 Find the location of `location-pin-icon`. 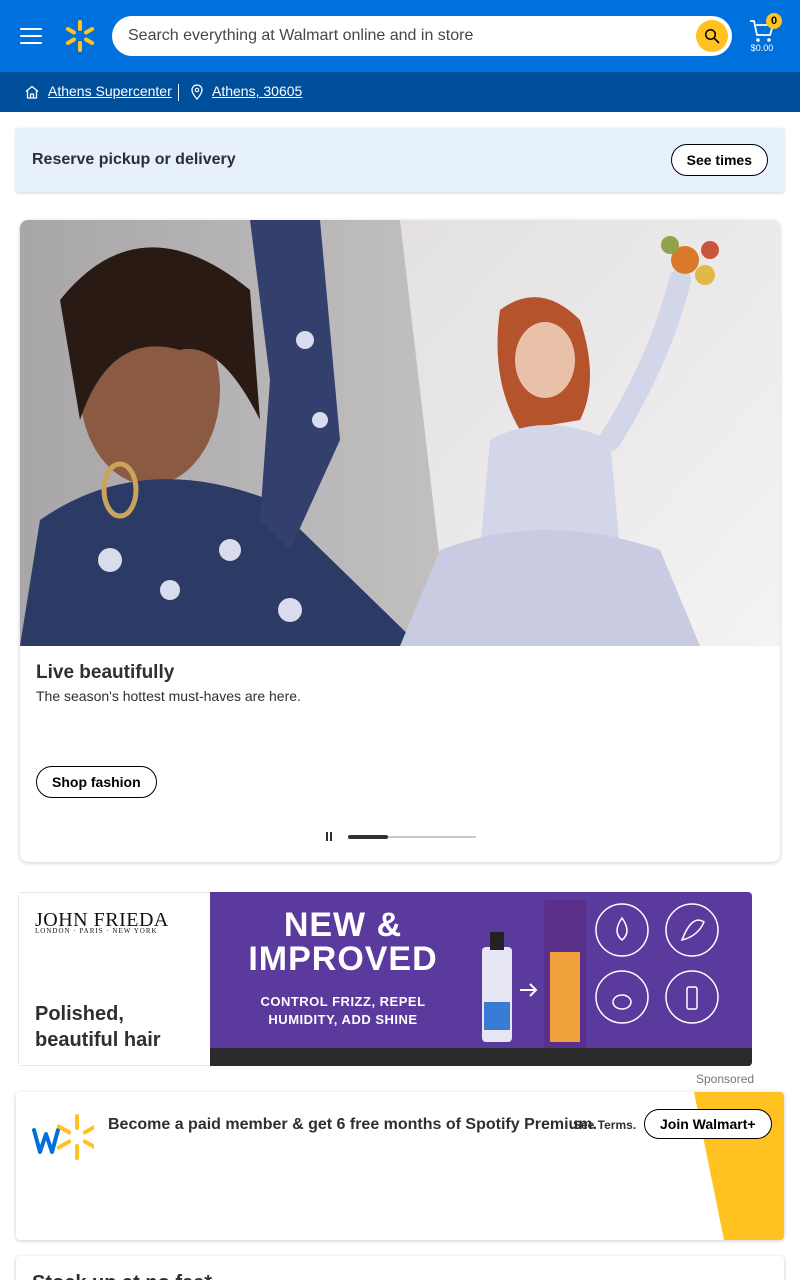

location-pin-icon is located at coordinates (197, 92).